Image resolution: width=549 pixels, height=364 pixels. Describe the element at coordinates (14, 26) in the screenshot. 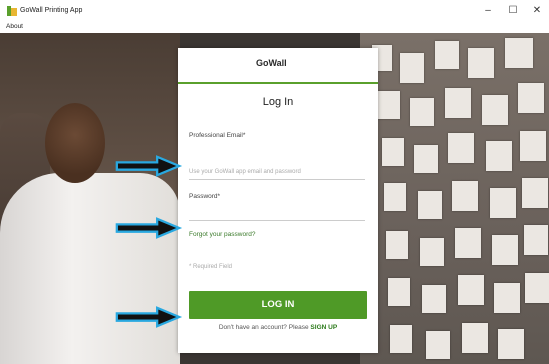

I see `menu-item-about: About` at that location.